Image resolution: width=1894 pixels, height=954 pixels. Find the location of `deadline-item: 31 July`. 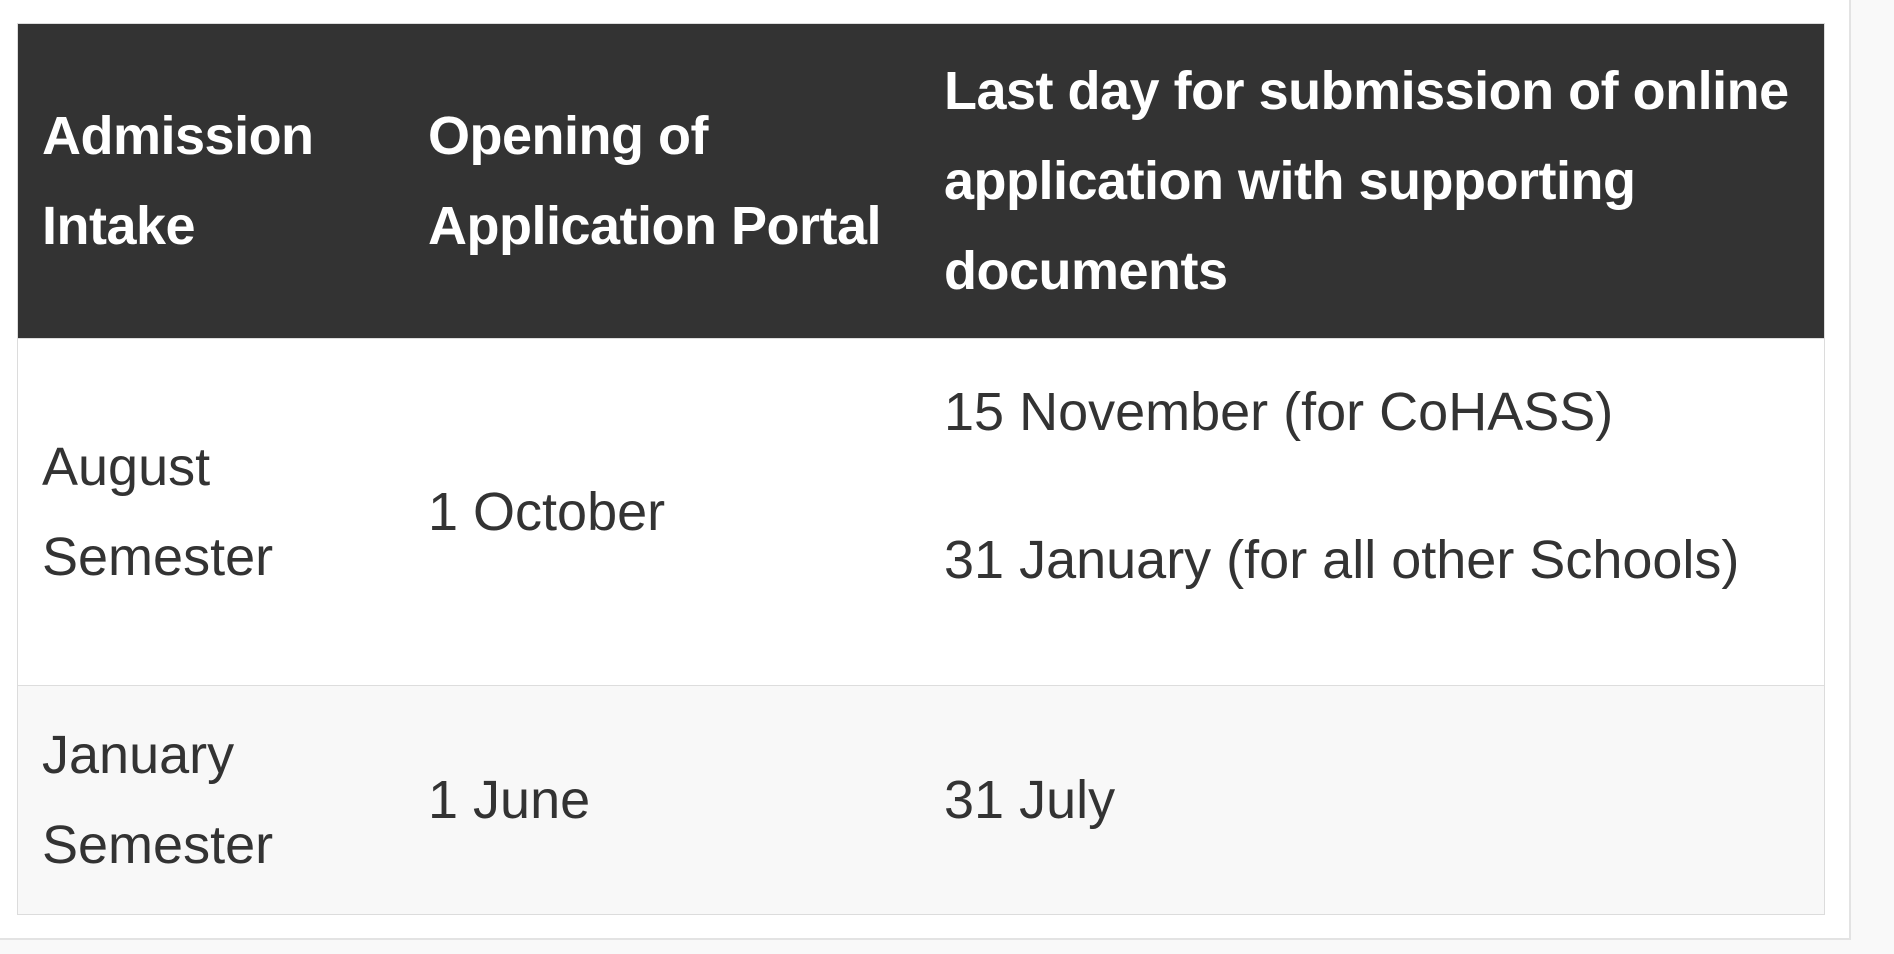

deadline-item: 31 July is located at coordinates (1030, 800).